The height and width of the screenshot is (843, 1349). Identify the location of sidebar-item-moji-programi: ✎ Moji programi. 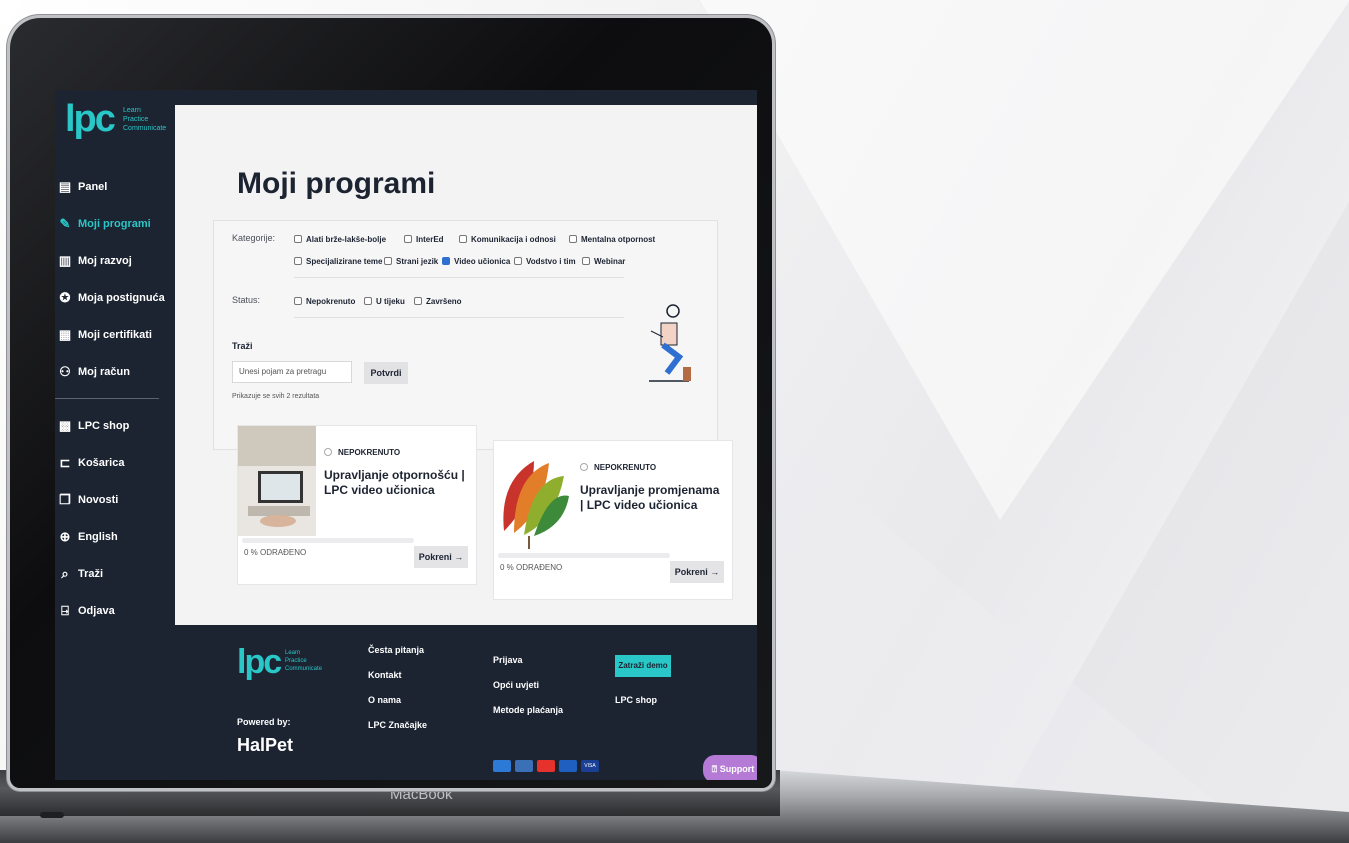
(115, 223).